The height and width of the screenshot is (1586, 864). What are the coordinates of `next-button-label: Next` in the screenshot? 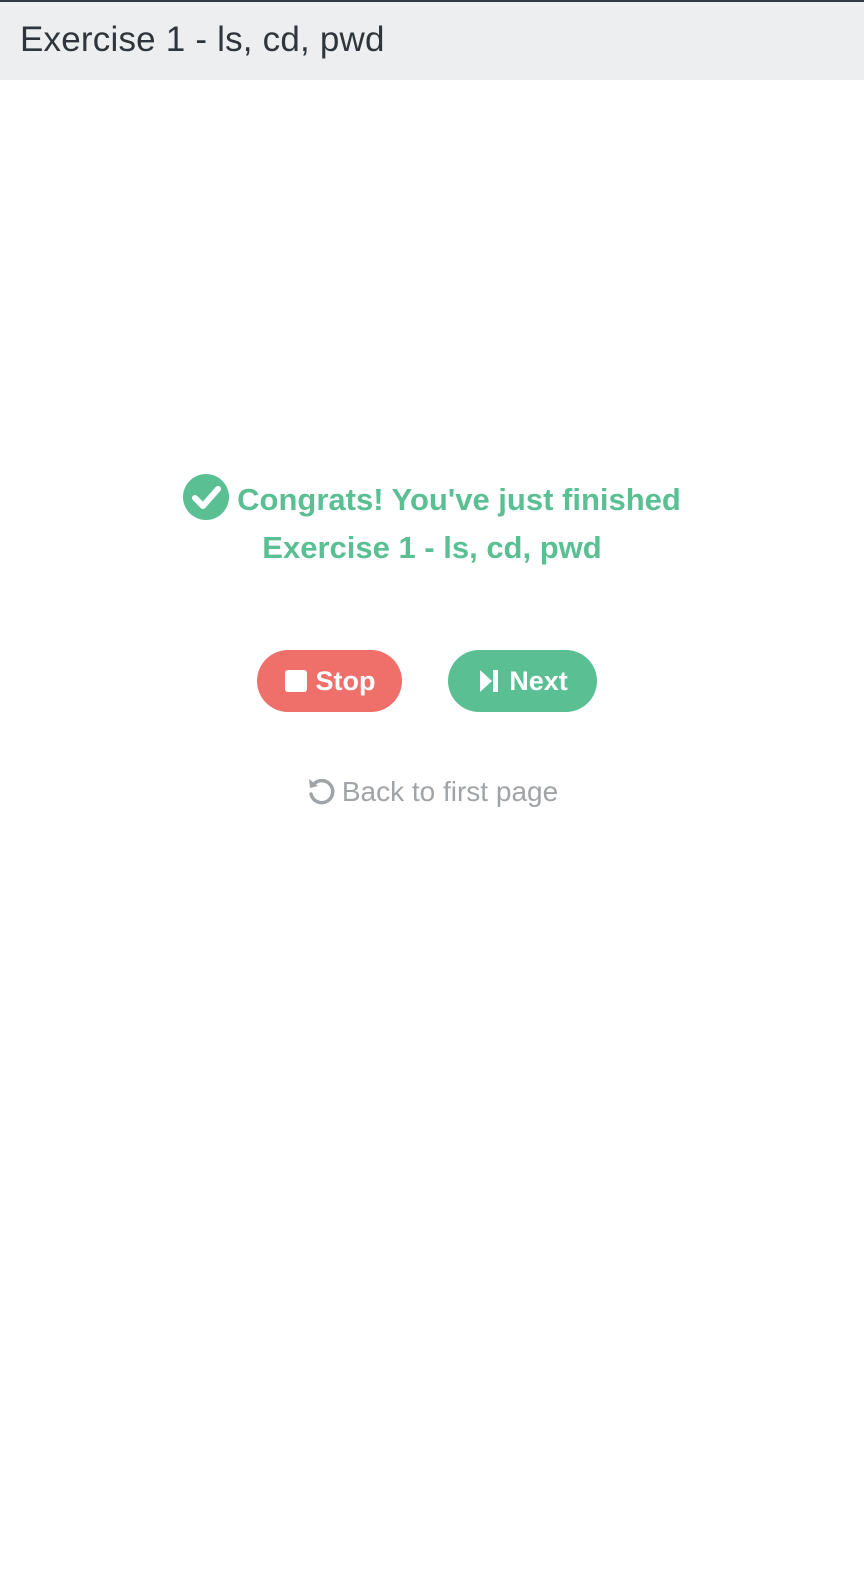 It's located at (538, 680).